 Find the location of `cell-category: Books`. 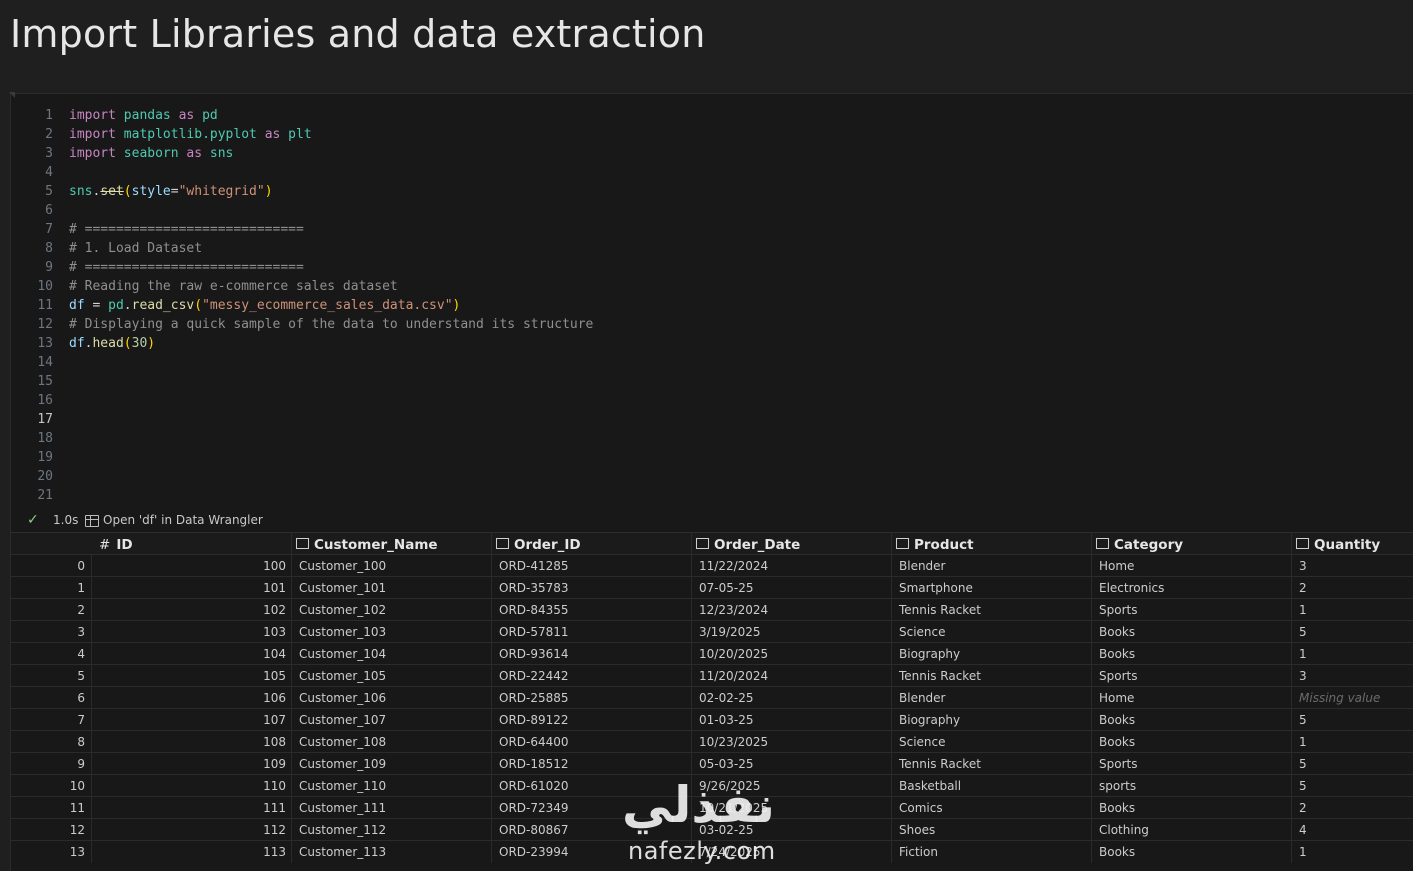

cell-category: Books is located at coordinates (1193, 720).